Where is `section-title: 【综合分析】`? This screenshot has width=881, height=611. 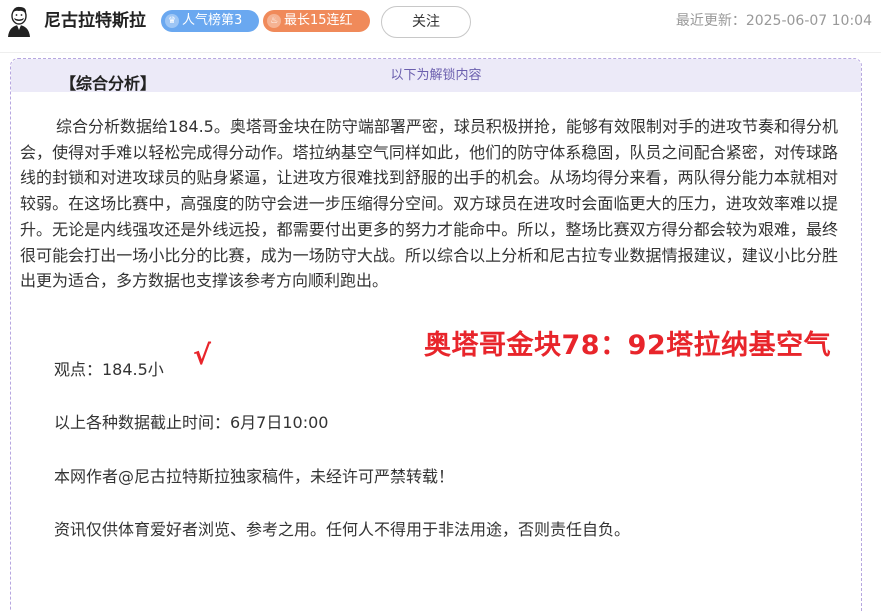 section-title: 【综合分析】 is located at coordinates (108, 83).